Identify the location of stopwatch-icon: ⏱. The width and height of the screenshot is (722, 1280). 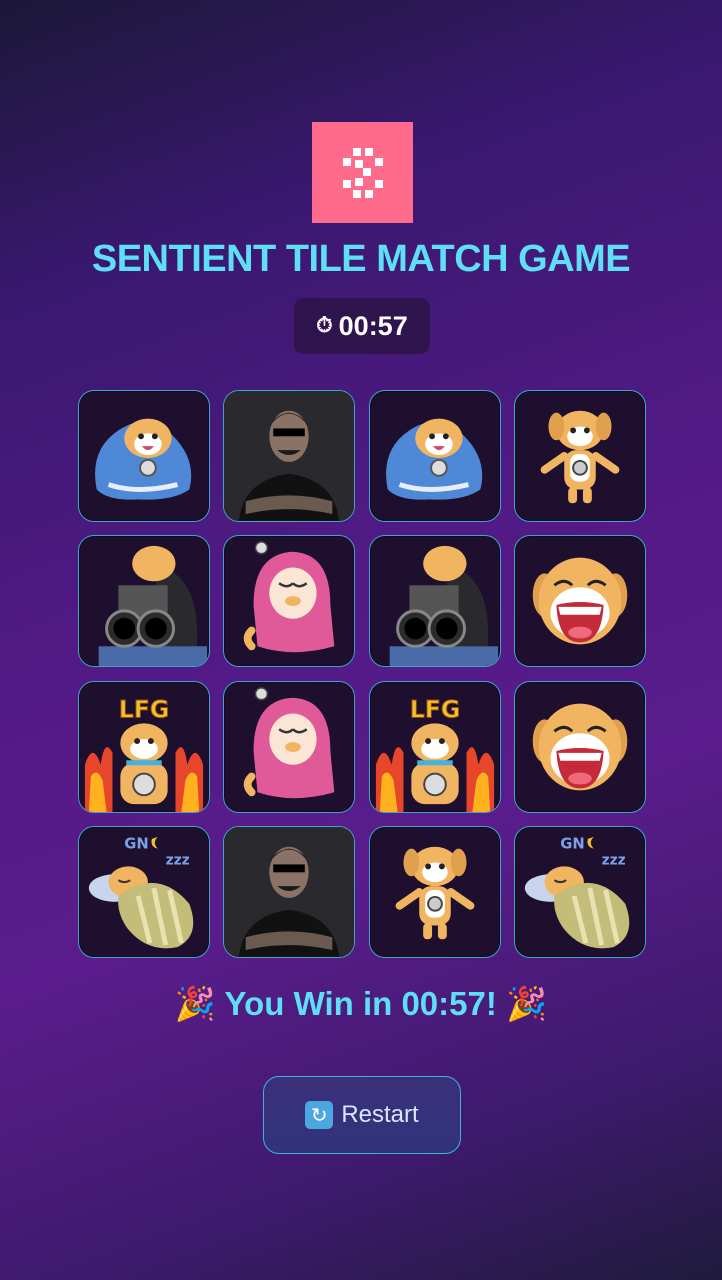
(324, 325).